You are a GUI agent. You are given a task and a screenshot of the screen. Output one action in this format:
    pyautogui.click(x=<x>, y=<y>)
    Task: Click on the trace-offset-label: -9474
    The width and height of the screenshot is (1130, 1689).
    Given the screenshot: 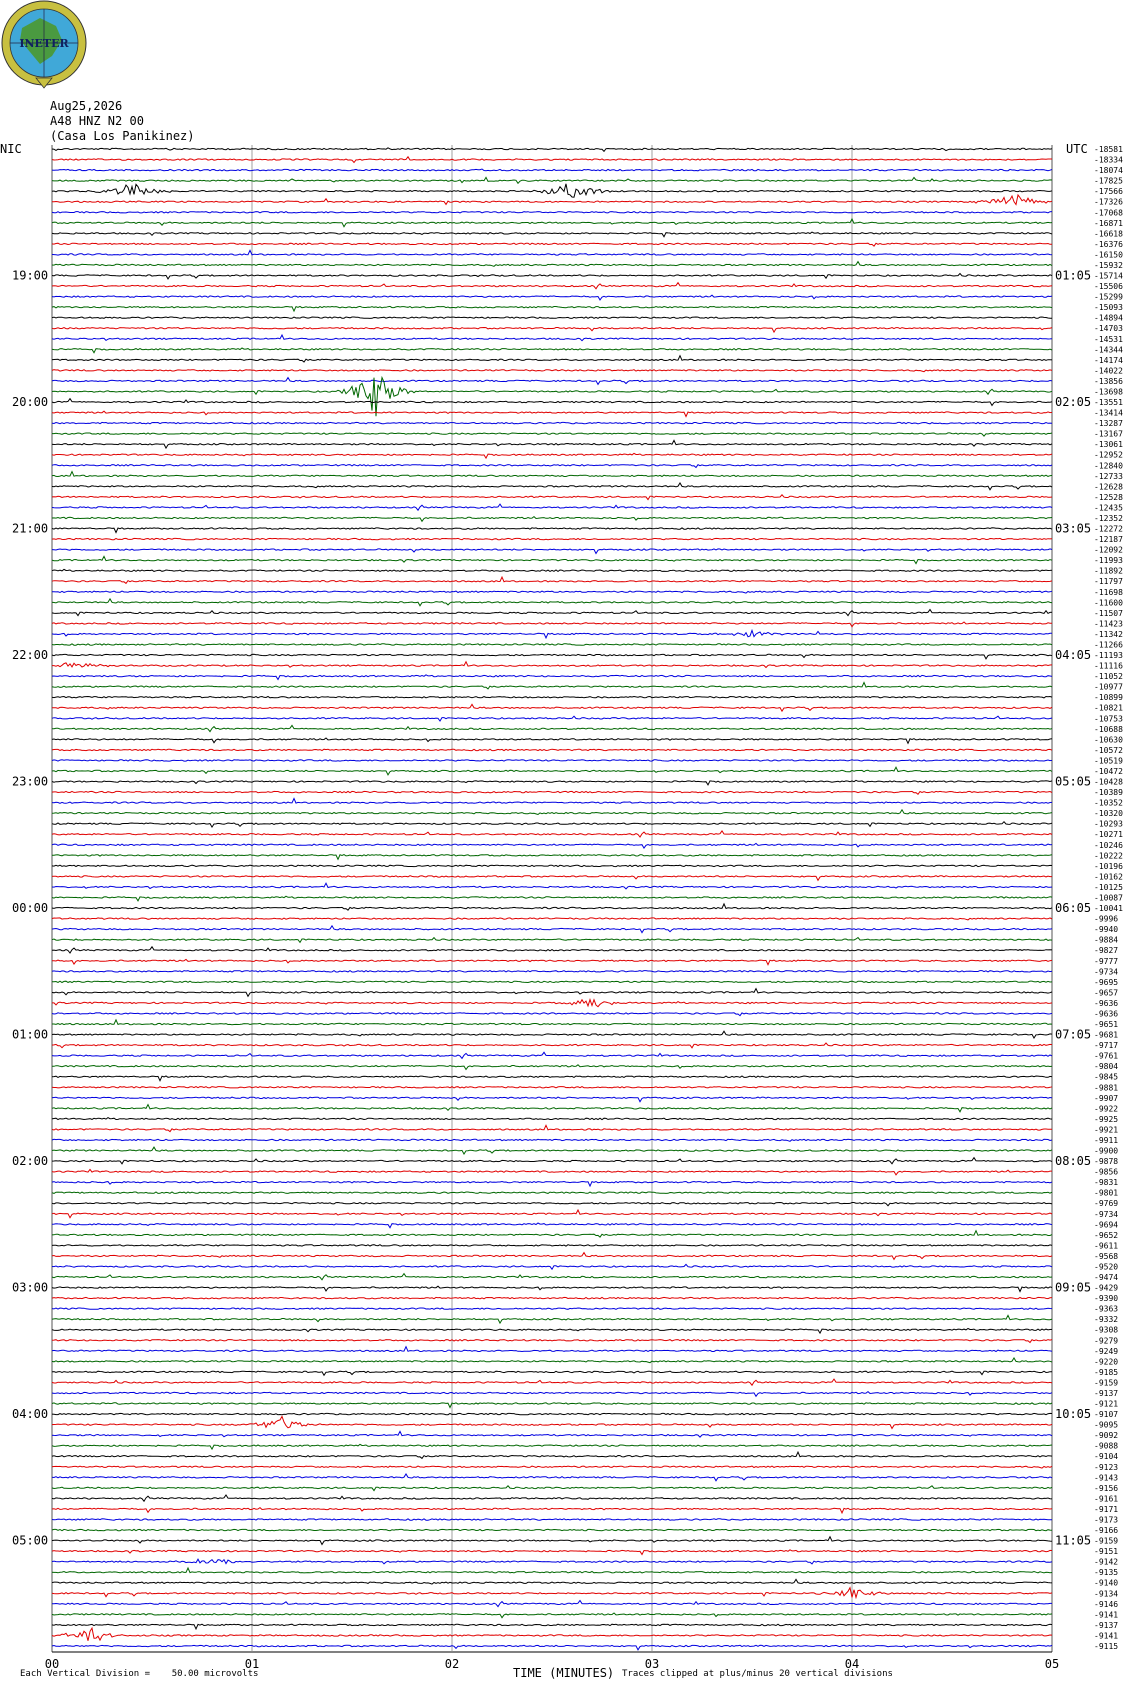 What is the action you would take?
    pyautogui.click(x=1106, y=1277)
    